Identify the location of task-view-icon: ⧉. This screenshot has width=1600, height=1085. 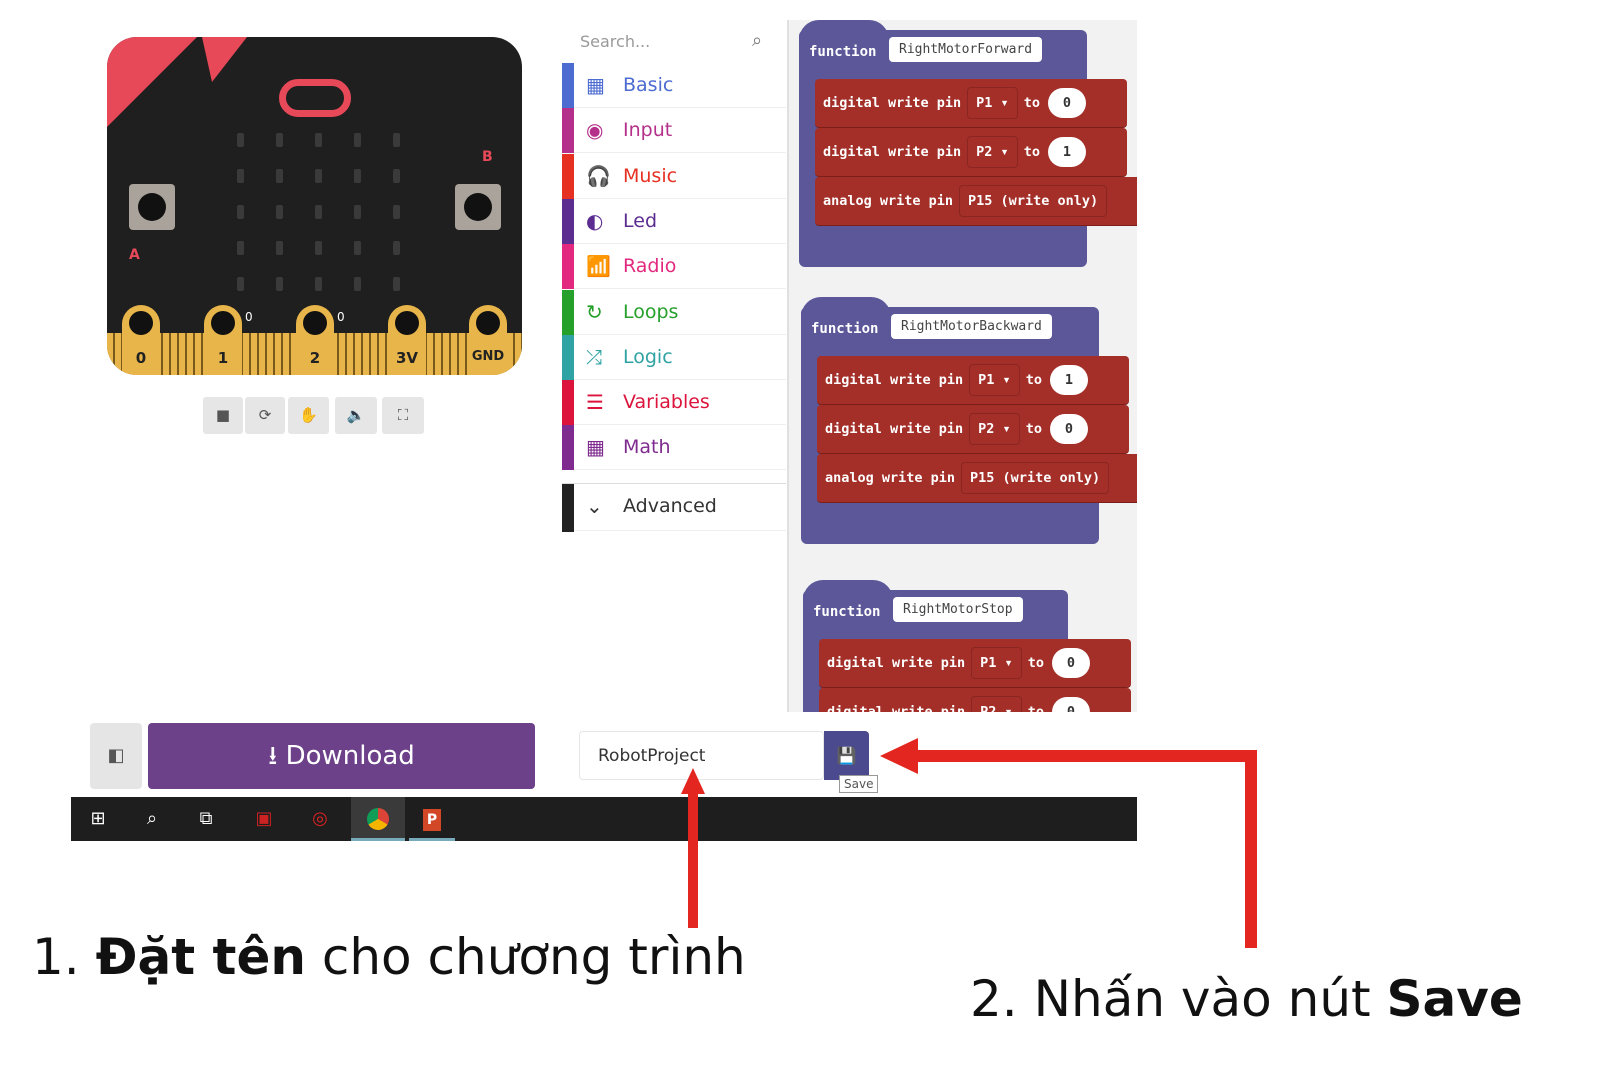
(206, 819).